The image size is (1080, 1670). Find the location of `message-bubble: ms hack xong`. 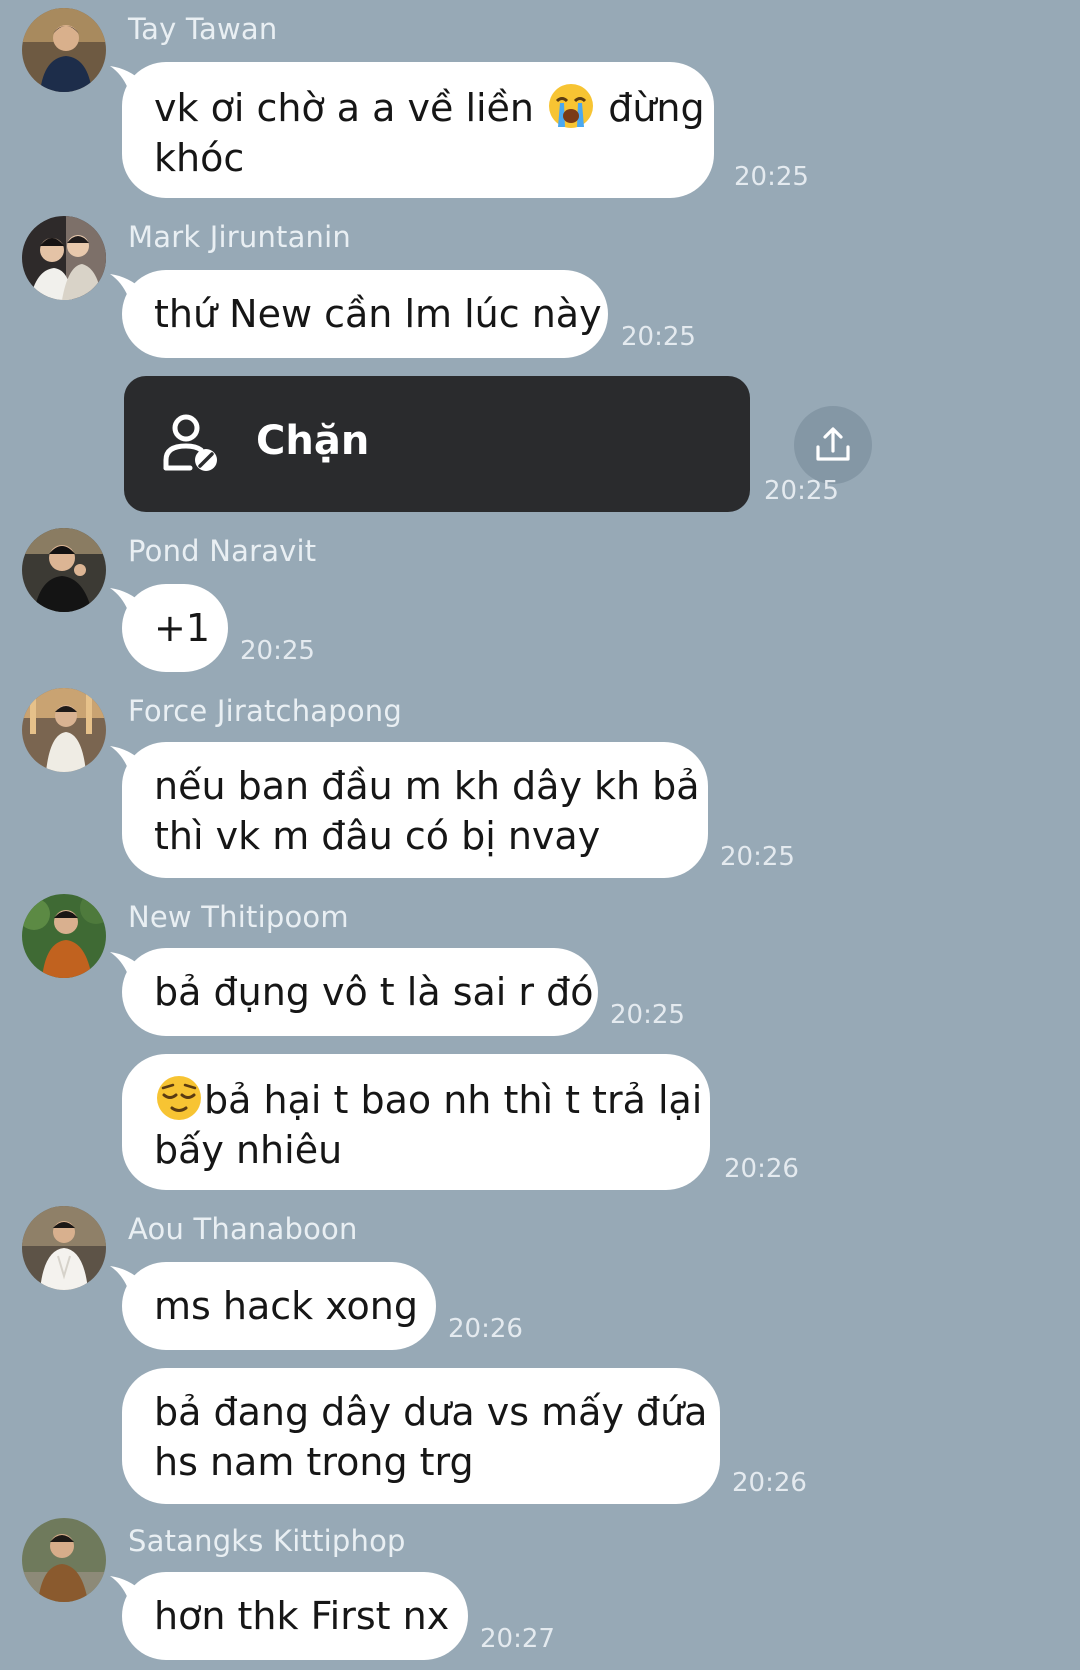

message-bubble: ms hack xong is located at coordinates (279, 1306).